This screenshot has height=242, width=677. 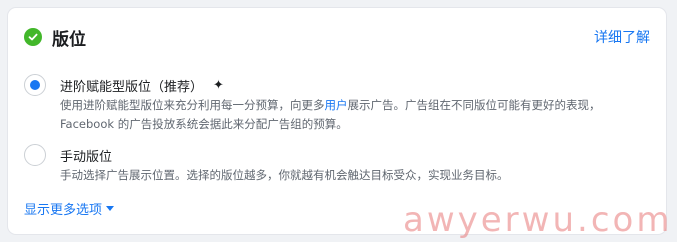 I want to click on advantage-placements-label: 进阶赋能型版位（推荐）, so click(x=132, y=87).